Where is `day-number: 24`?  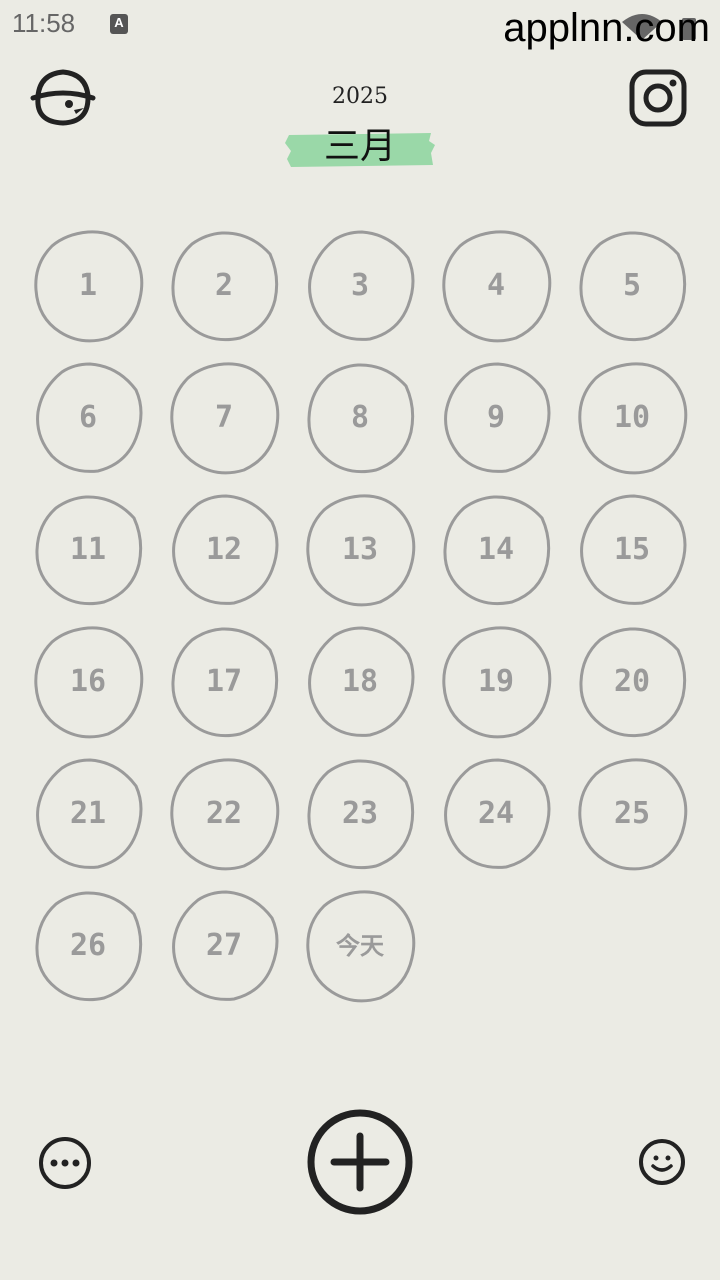 day-number: 24 is located at coordinates (496, 813).